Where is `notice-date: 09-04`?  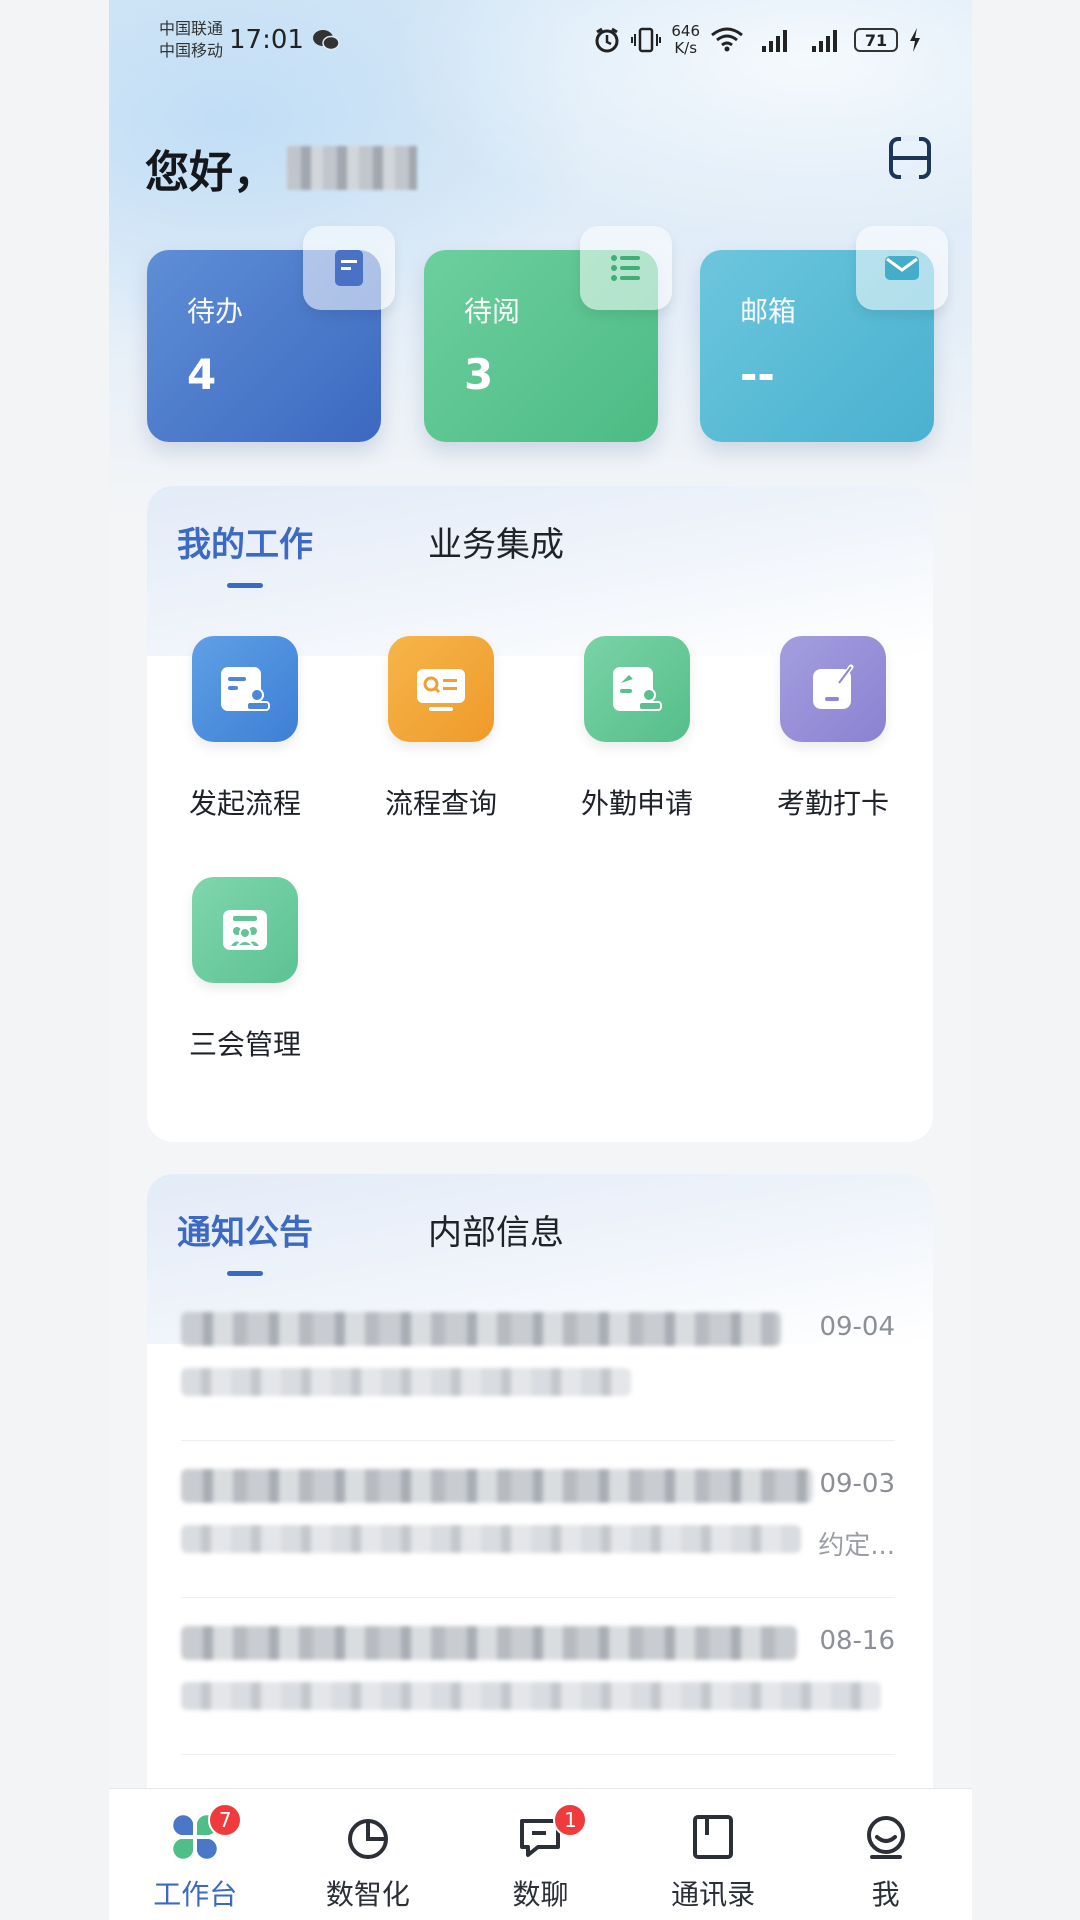 notice-date: 09-04 is located at coordinates (857, 1327).